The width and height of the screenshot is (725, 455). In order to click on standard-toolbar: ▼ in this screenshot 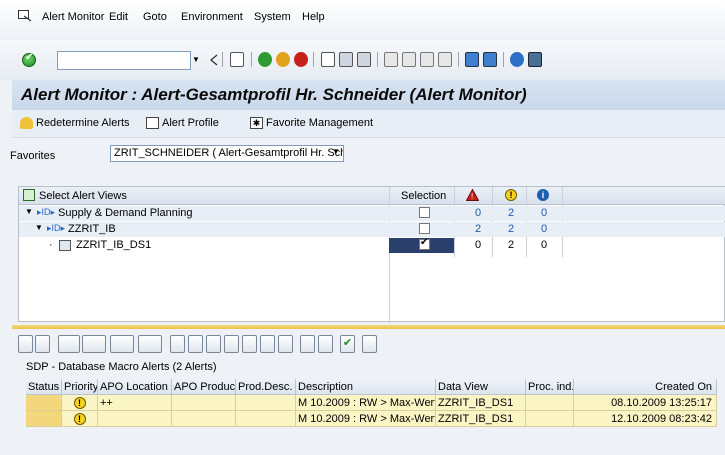, I will do `click(362, 60)`.